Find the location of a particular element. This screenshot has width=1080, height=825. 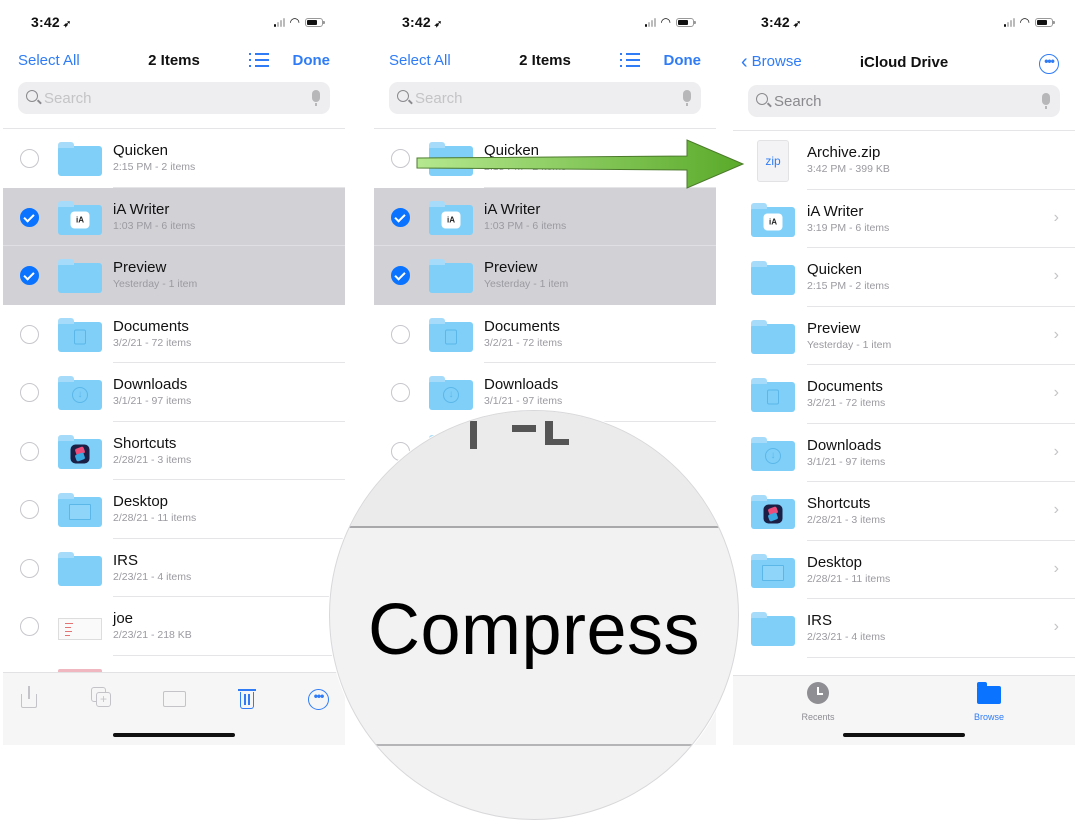

compress-menu-item: Compress is located at coordinates (534, 630).